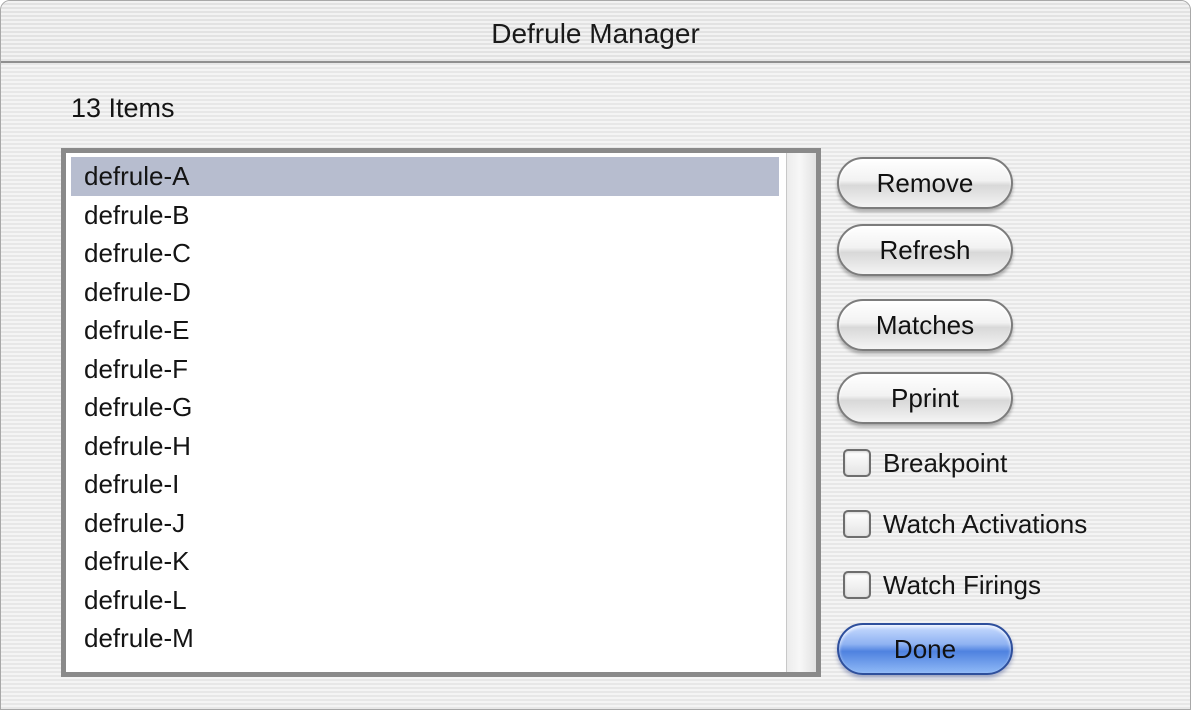  I want to click on rule-list-item: defrule-M, so click(425, 638).